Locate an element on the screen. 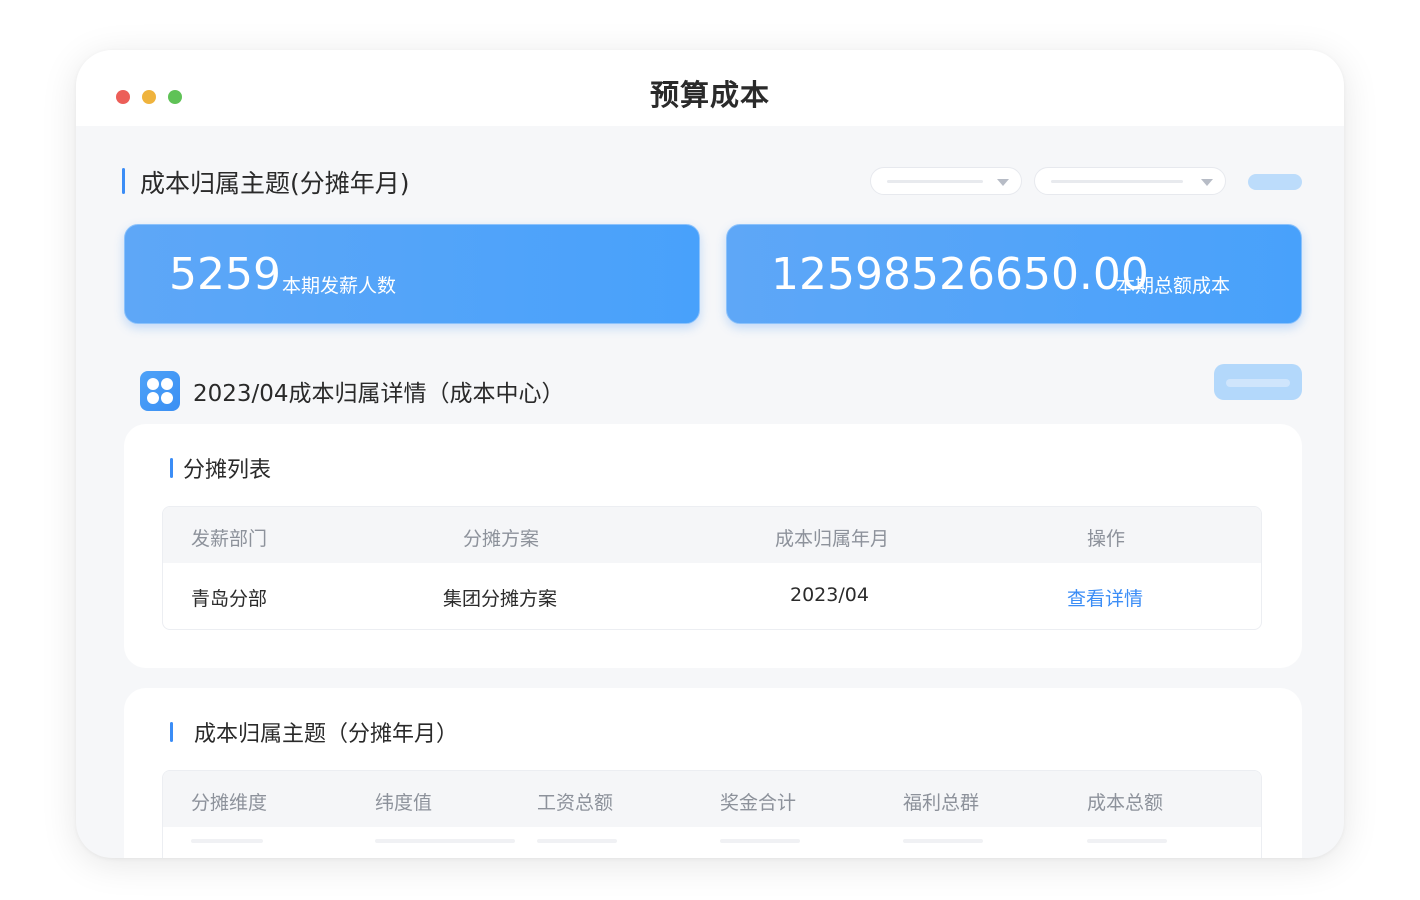 This screenshot has width=1420, height=900. column-header: 分摊维度 is located at coordinates (229, 803).